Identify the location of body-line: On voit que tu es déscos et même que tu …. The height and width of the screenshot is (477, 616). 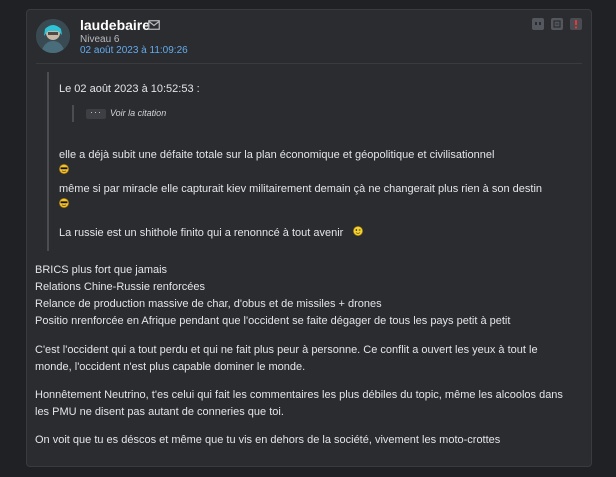
(268, 440).